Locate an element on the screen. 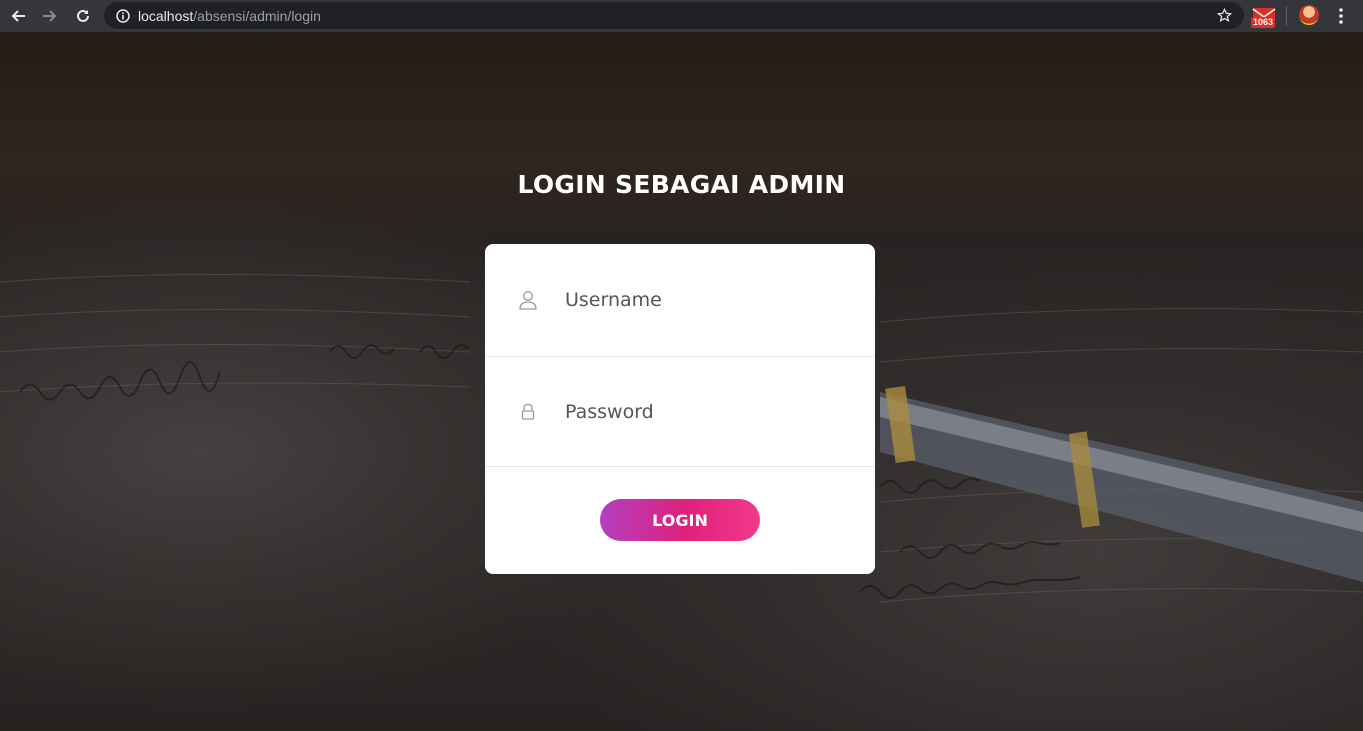  username-field is located at coordinates (680, 300).